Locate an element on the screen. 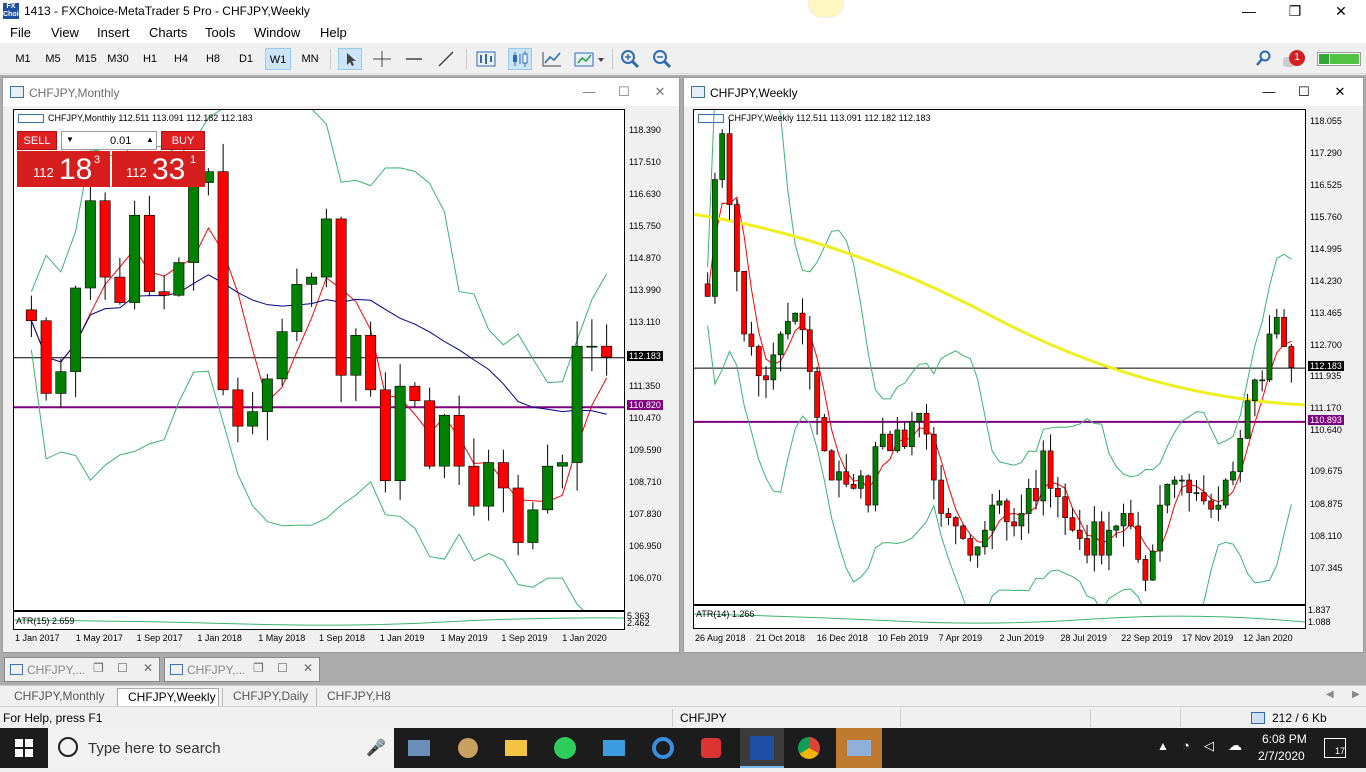  show-hidden-icons: ▲ is located at coordinates (1163, 746).